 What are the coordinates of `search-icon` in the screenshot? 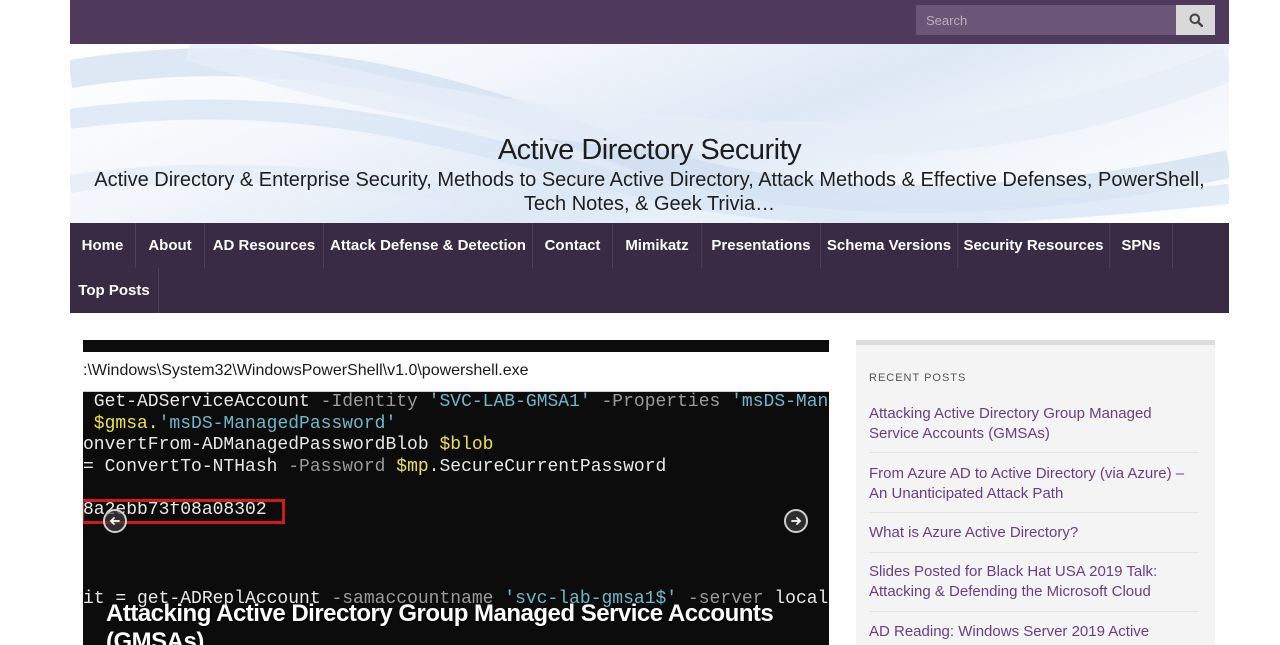 It's located at (1196, 20).